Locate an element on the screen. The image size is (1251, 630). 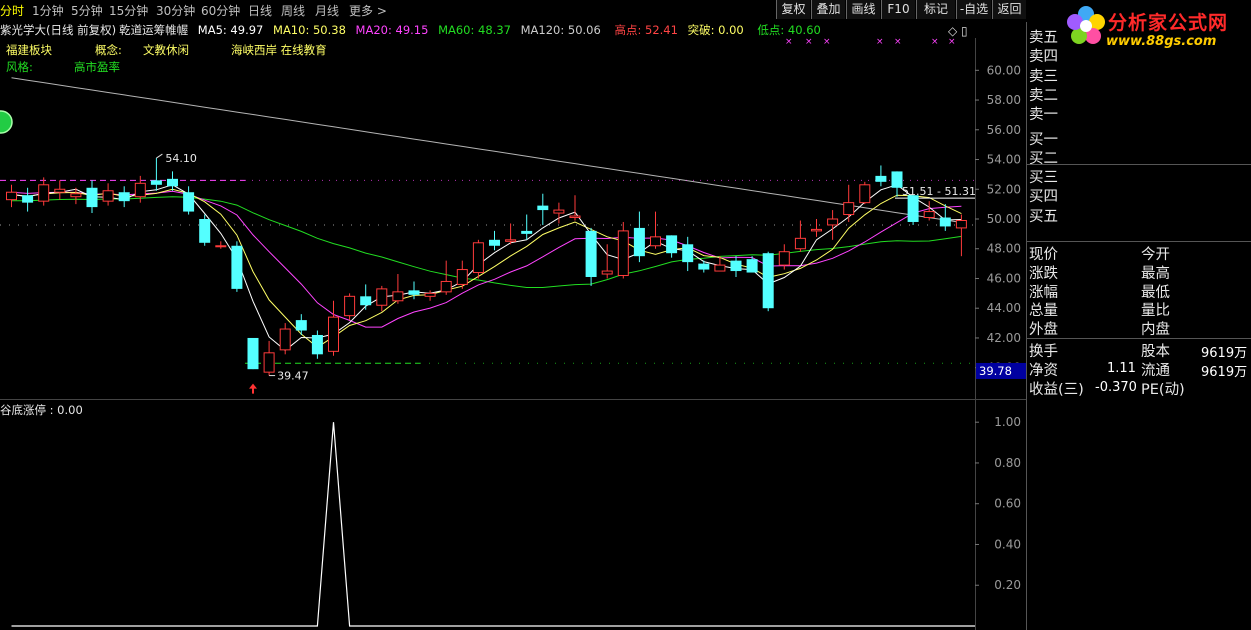
period-5min: 5分钟 is located at coordinates (87, 10).